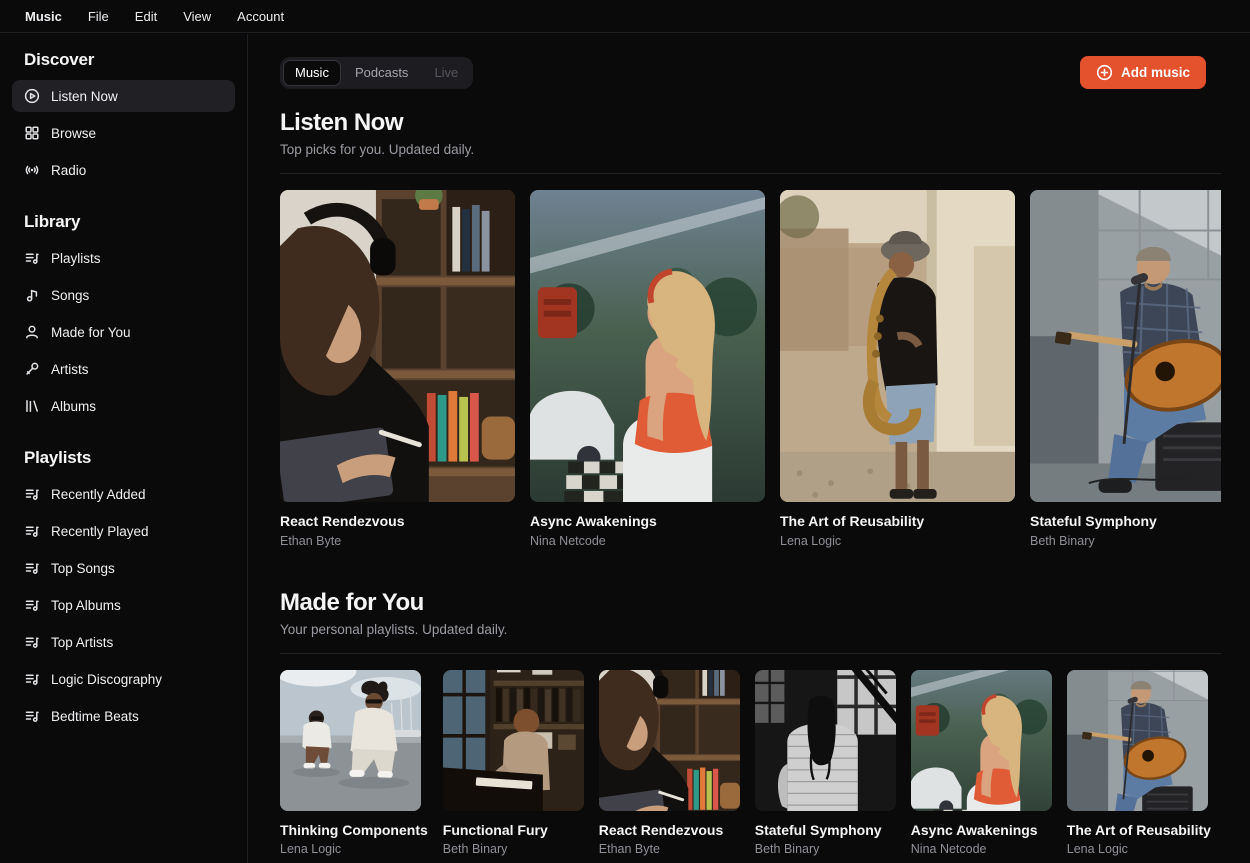 The width and height of the screenshot is (1250, 863). What do you see at coordinates (123, 133) in the screenshot?
I see `sidebar-item-browse: Browse` at bounding box center [123, 133].